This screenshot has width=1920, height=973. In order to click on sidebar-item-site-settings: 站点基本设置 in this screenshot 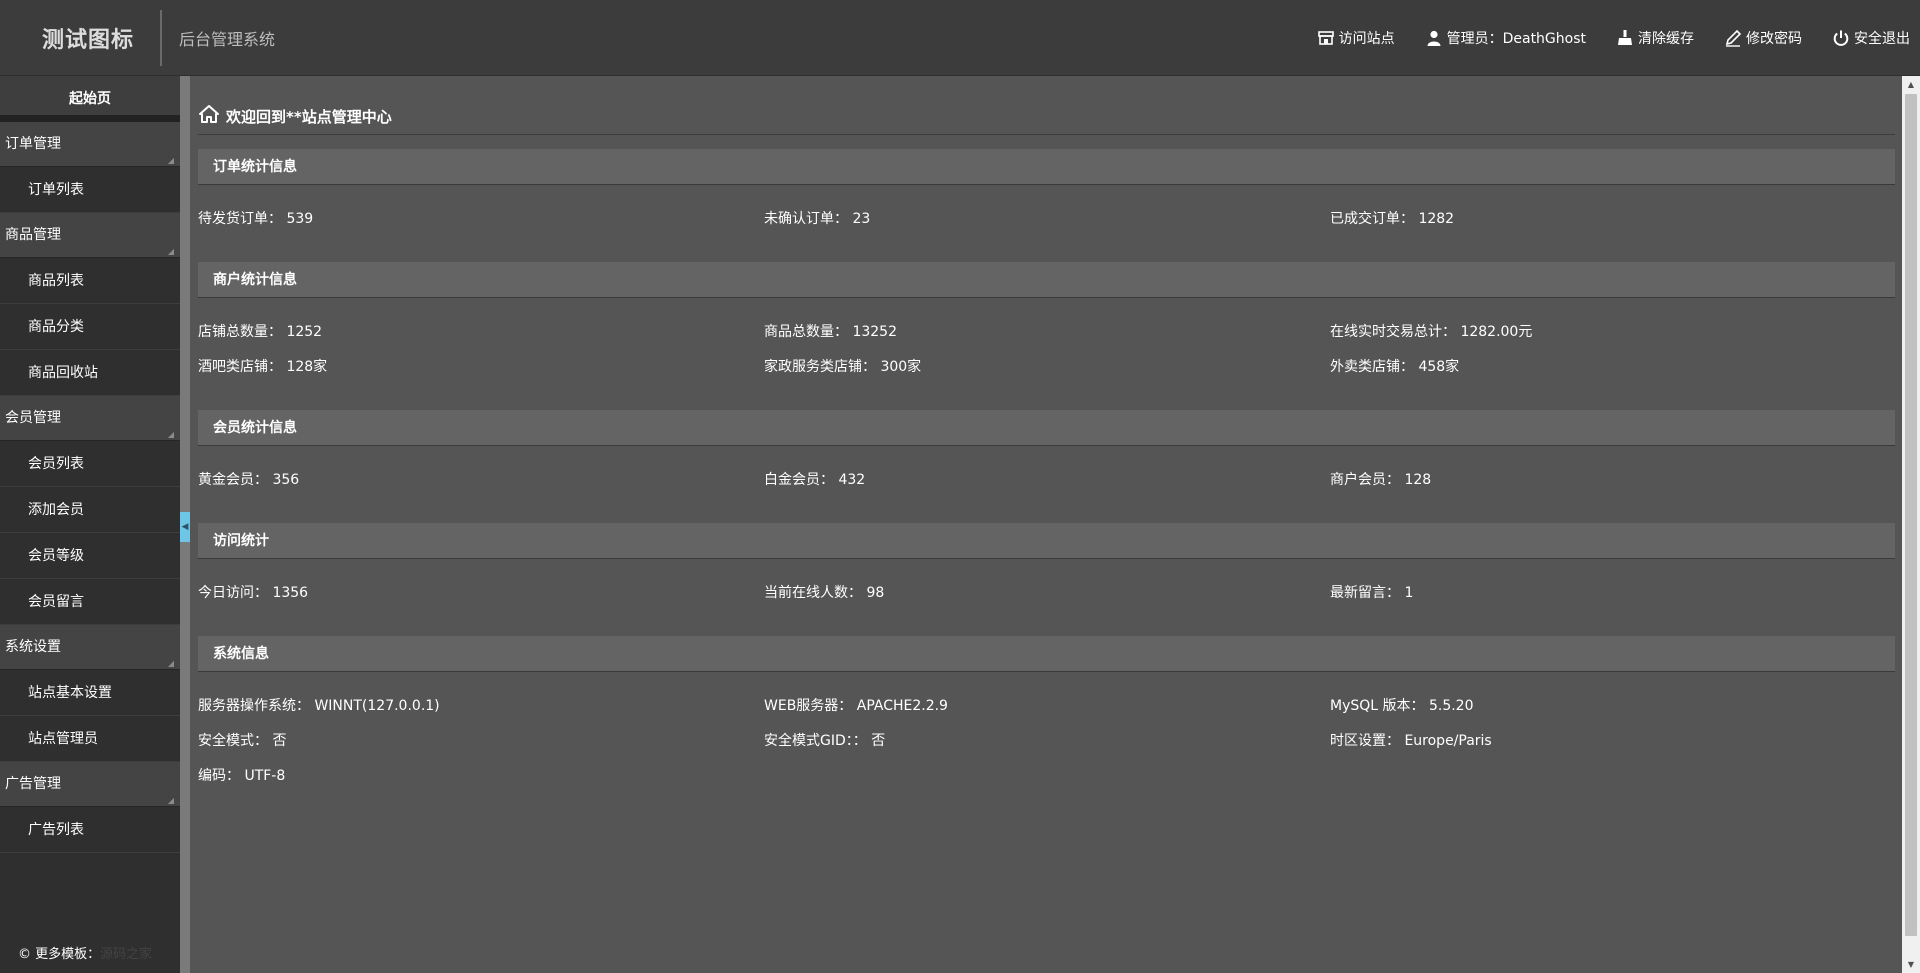, I will do `click(90, 693)`.